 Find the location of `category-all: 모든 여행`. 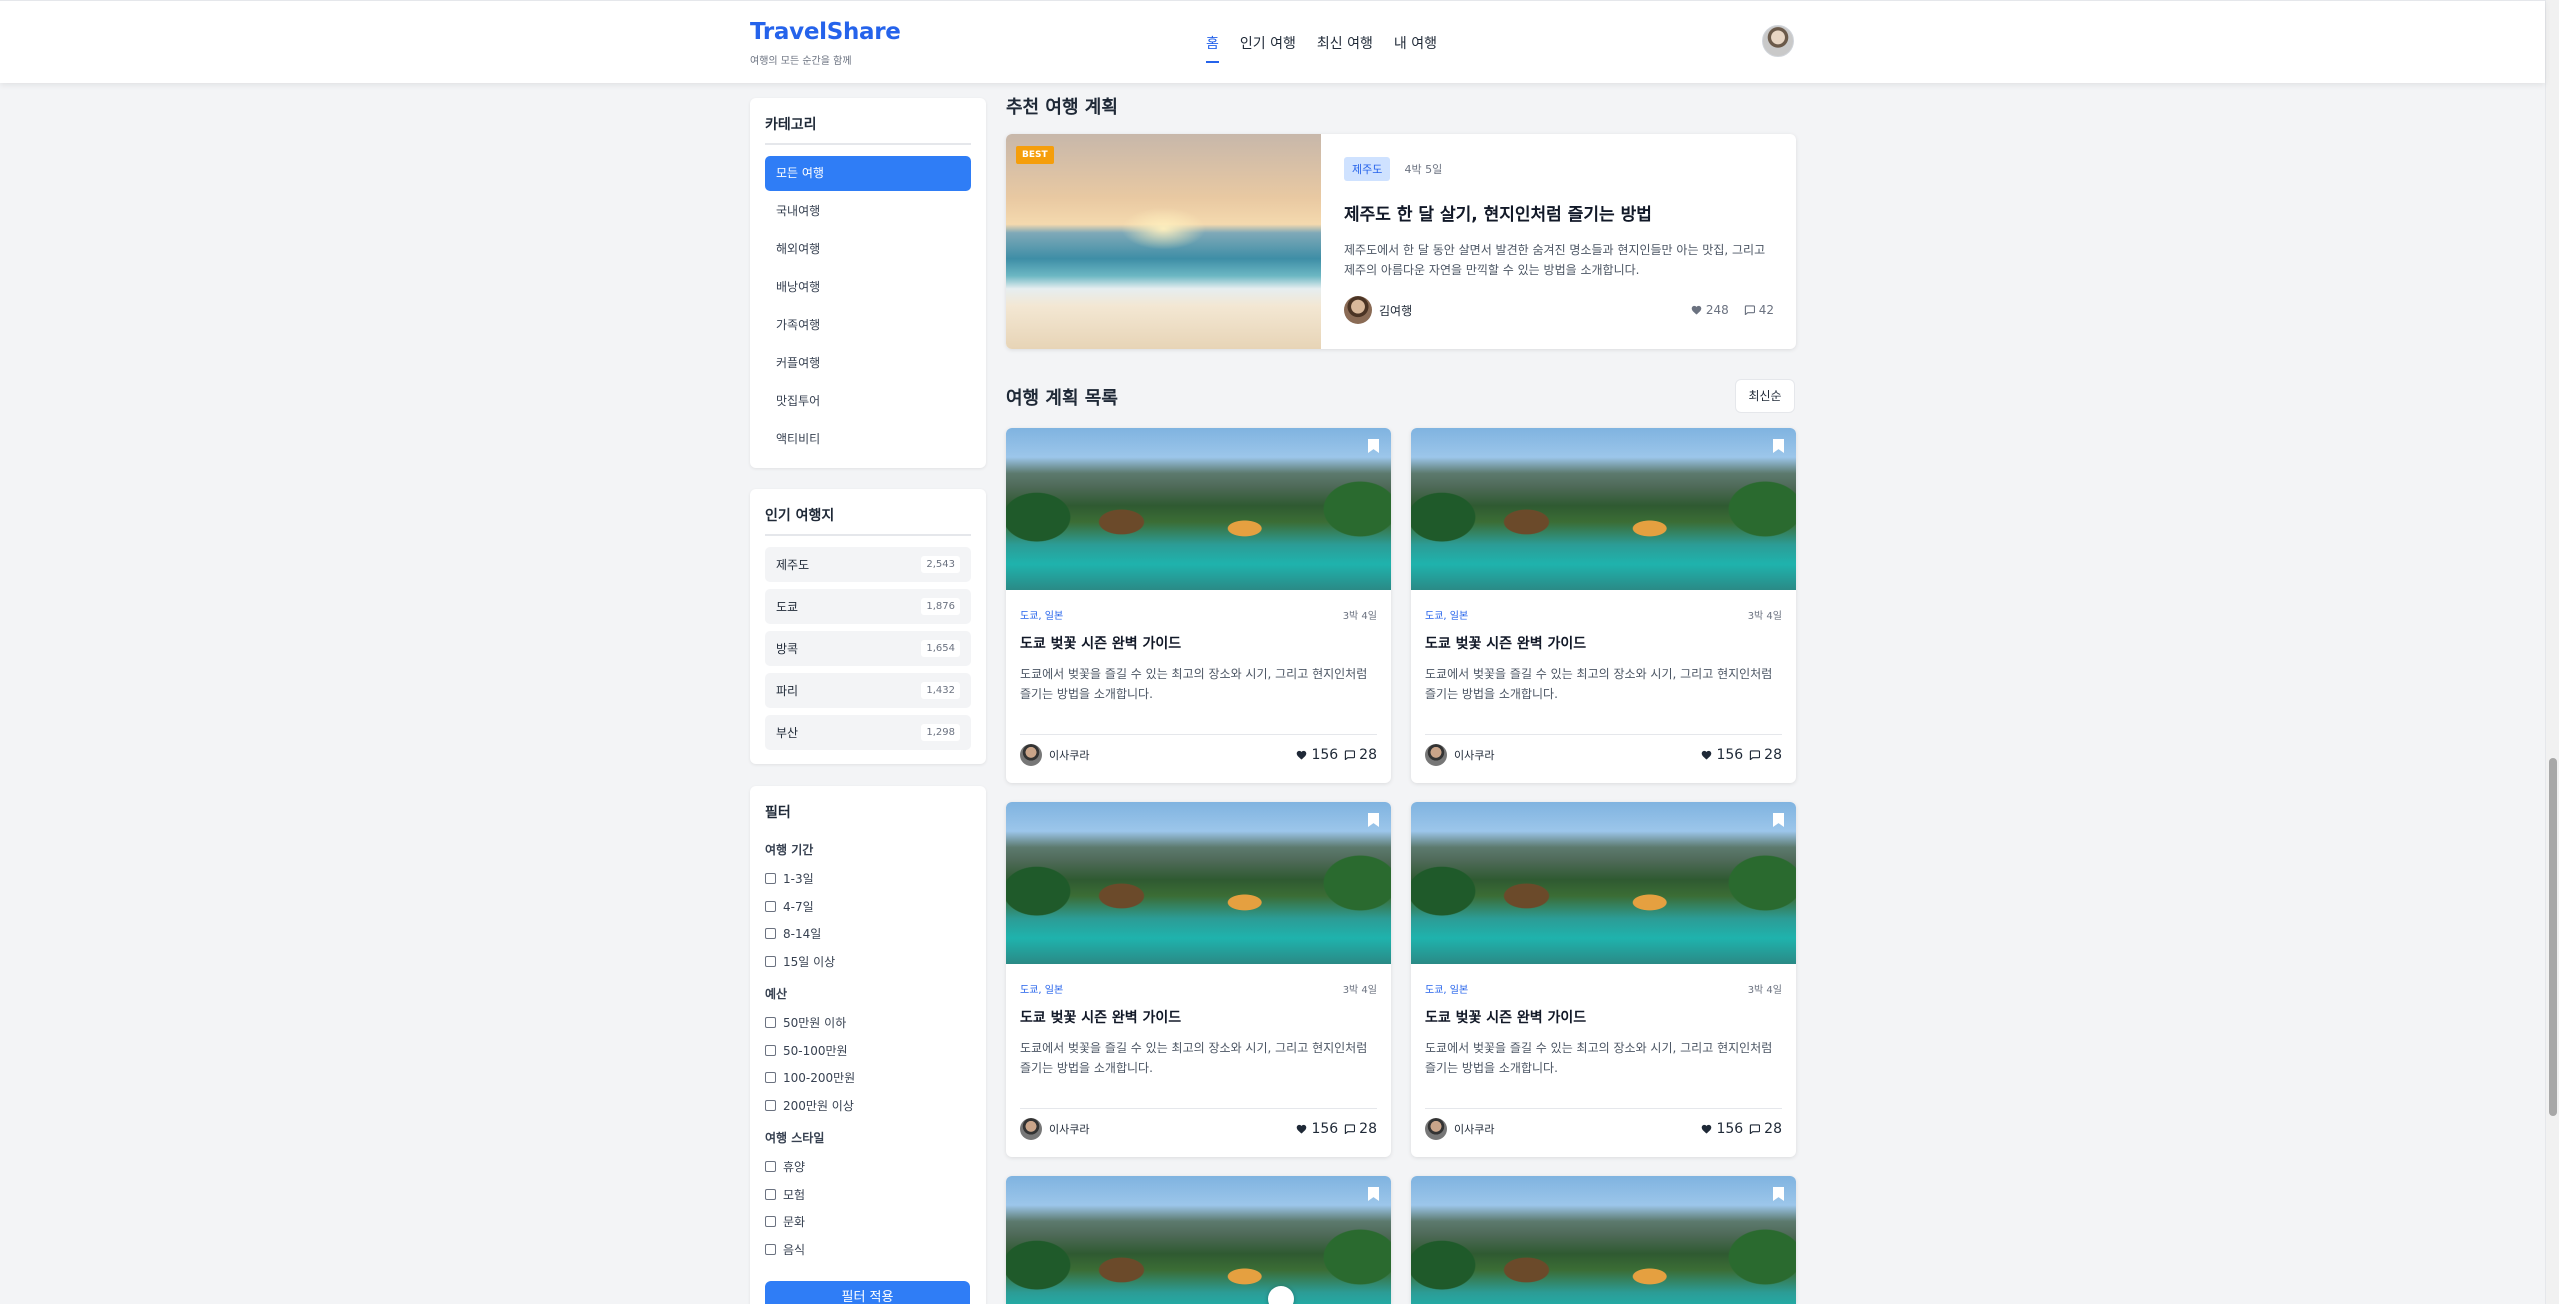

category-all: 모든 여행 is located at coordinates (868, 173).